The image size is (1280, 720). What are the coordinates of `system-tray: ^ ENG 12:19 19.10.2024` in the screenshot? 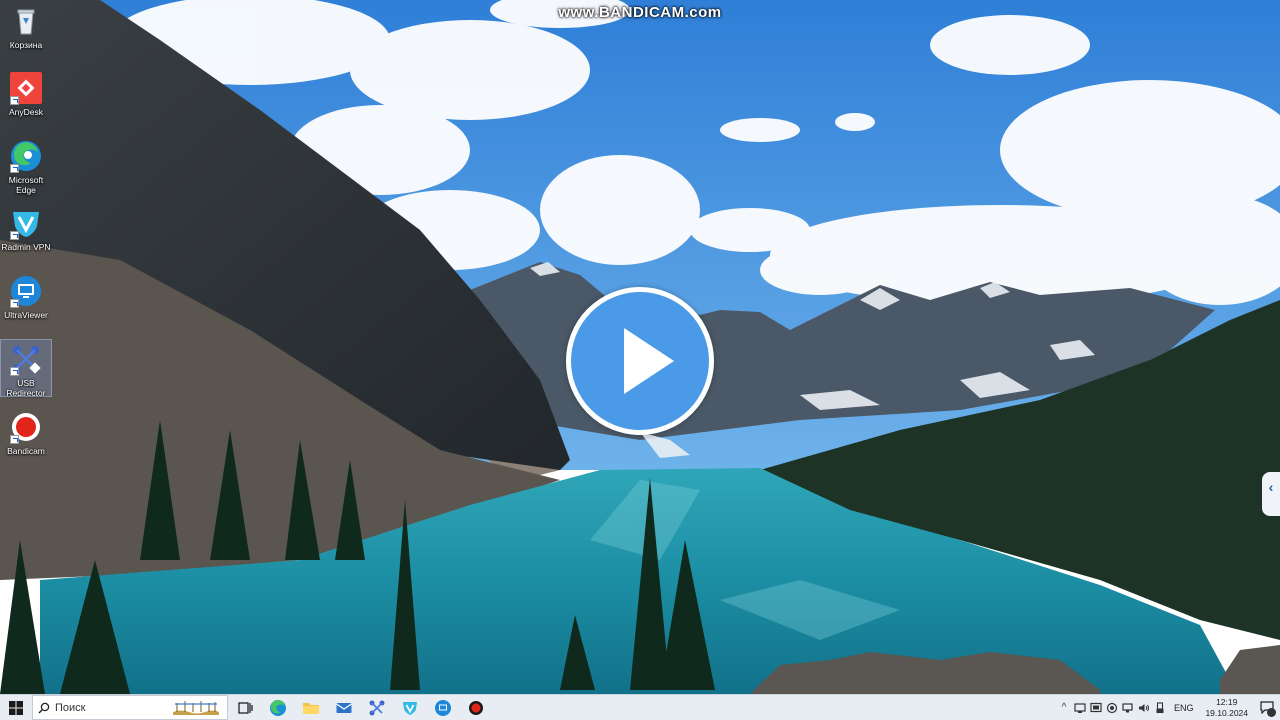 It's located at (1168, 707).